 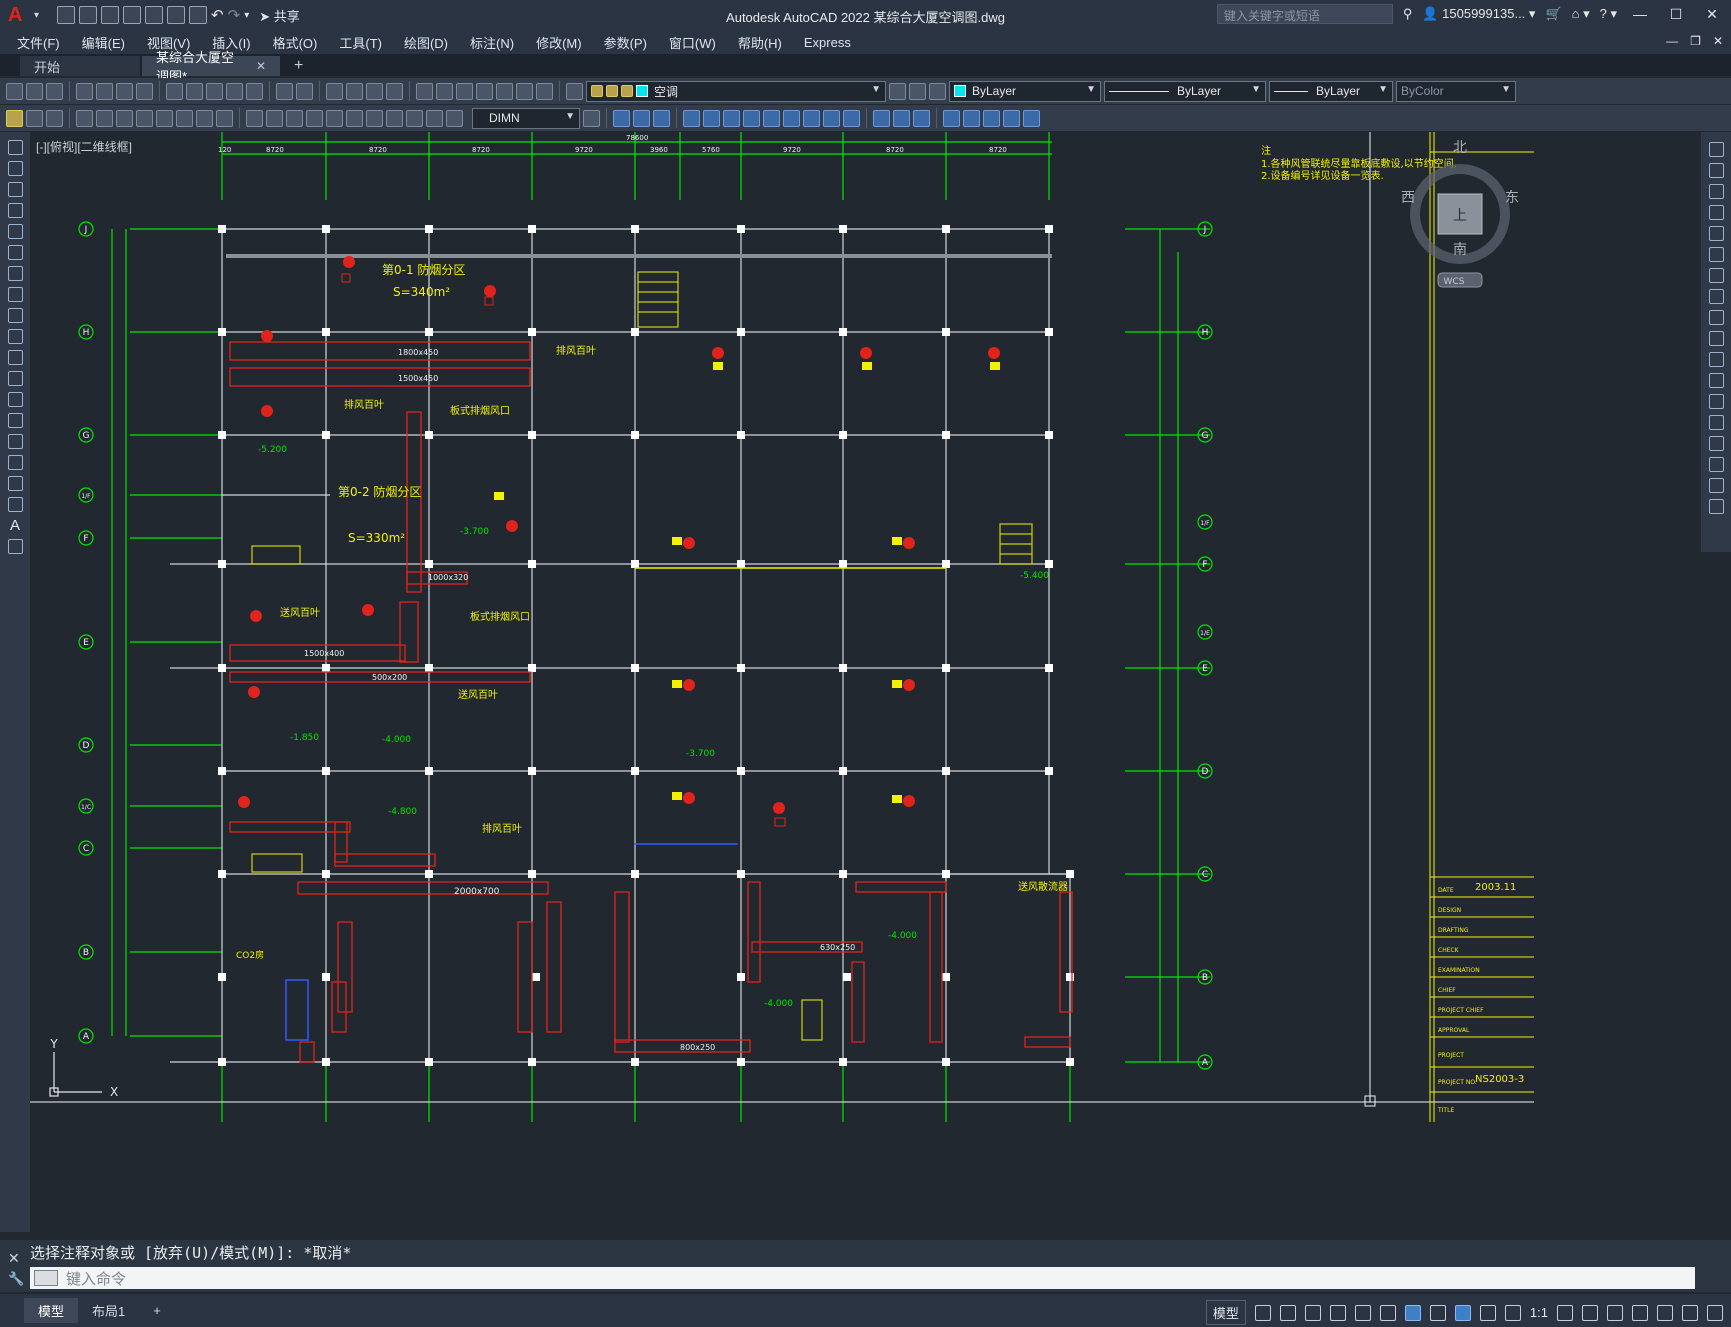 What do you see at coordinates (15, 231) in the screenshot?
I see `rectangle-icon` at bounding box center [15, 231].